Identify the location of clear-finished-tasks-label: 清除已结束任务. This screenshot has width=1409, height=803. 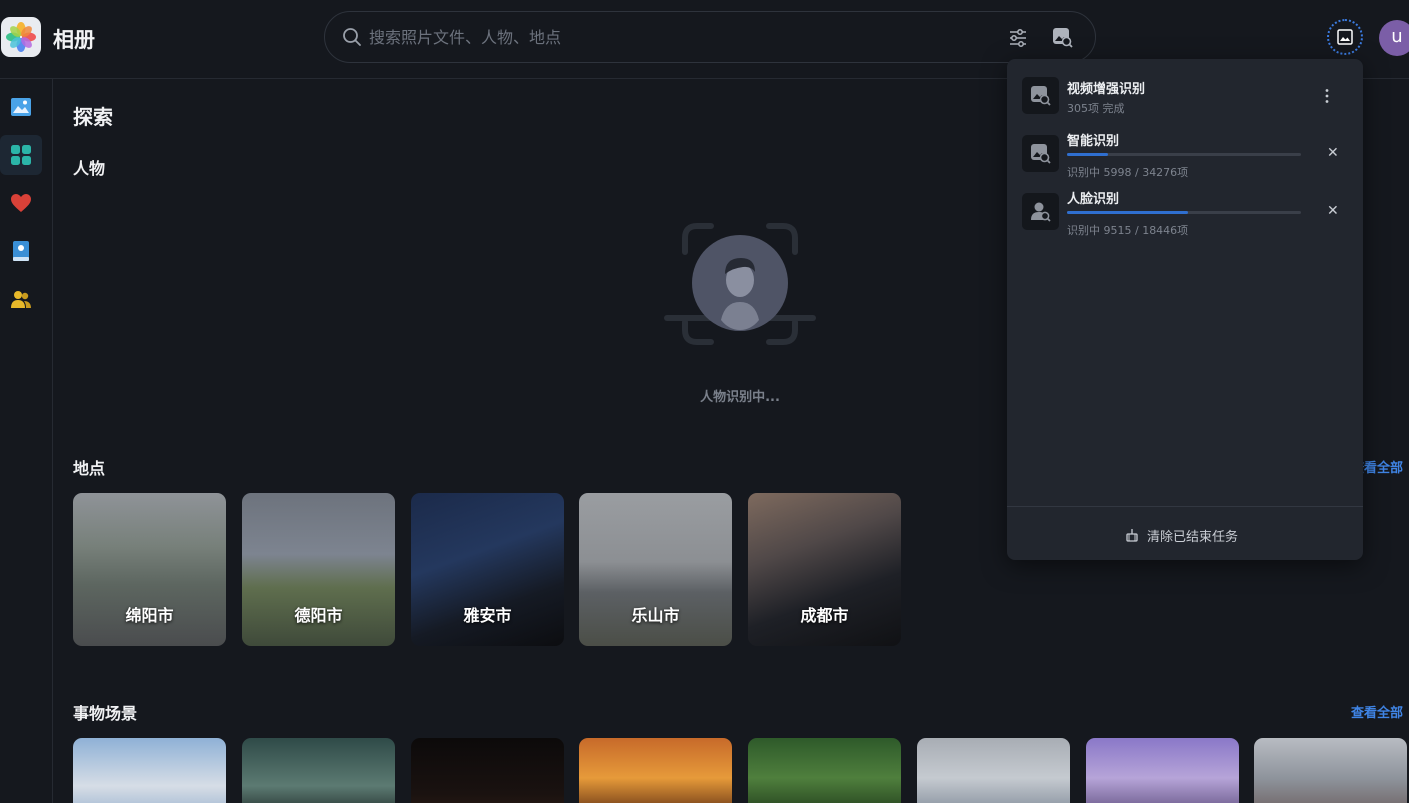
(1193, 537).